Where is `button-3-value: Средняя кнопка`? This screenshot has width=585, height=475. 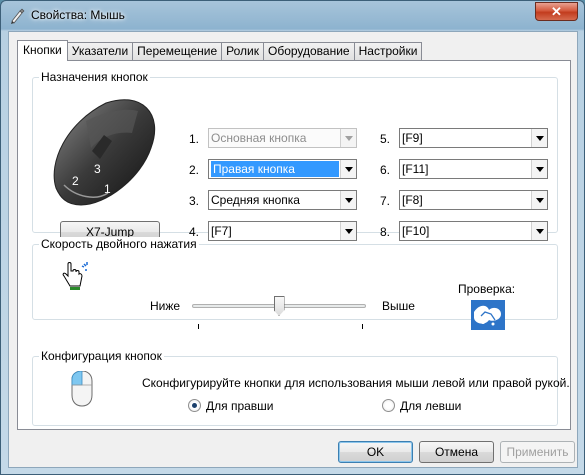
button-3-value: Средняя кнопка is located at coordinates (255, 200).